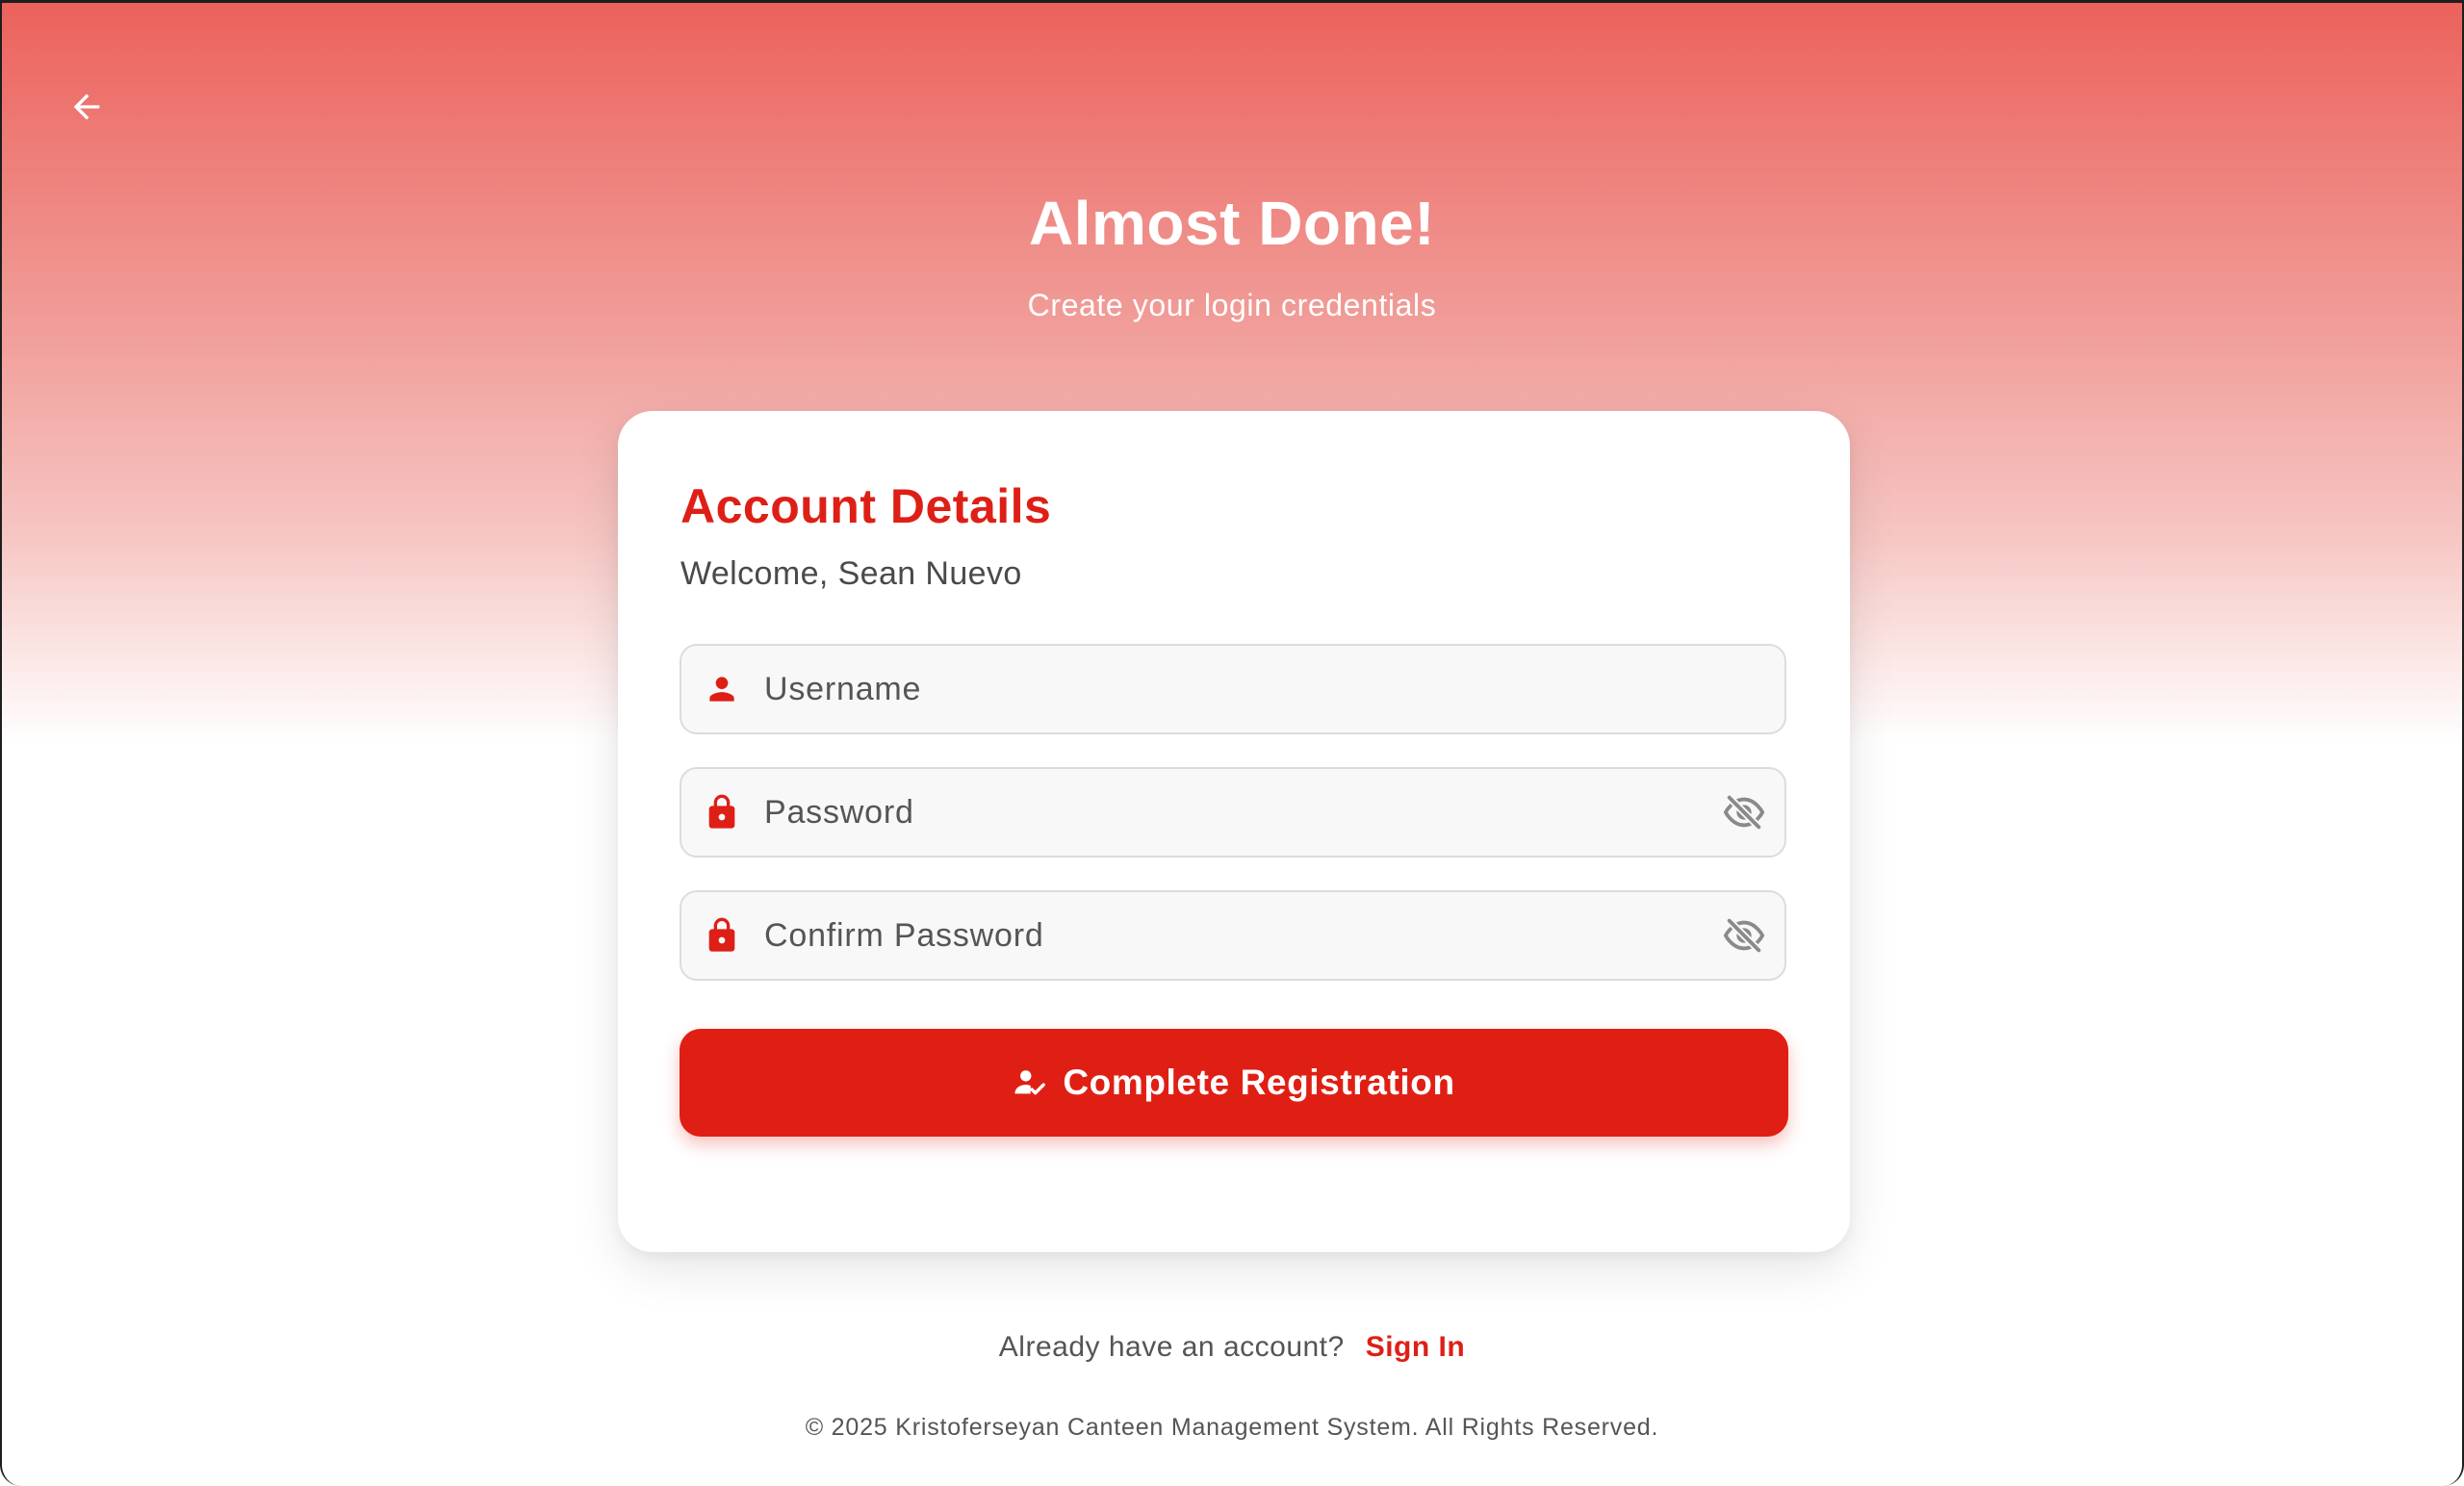 This screenshot has height=1486, width=2464. I want to click on password-field, so click(1233, 813).